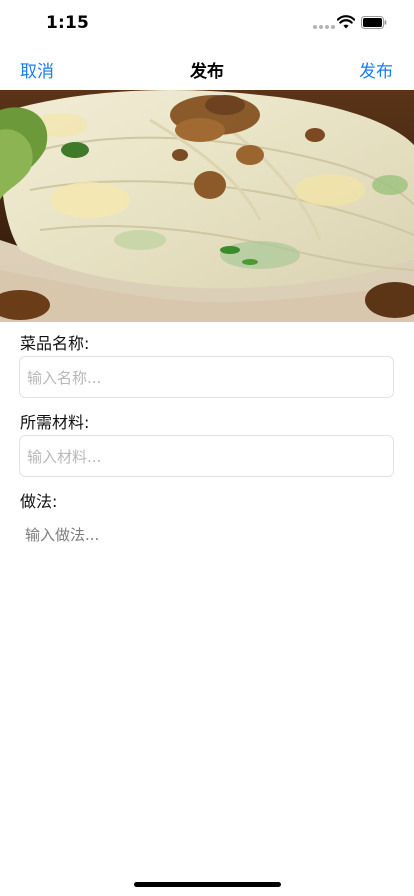 The height and width of the screenshot is (896, 414). Describe the element at coordinates (55, 343) in the screenshot. I see `dish-name-label: 菜品名称:` at that location.